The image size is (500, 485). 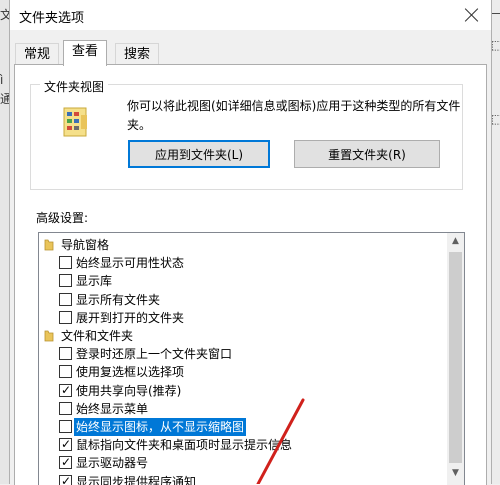 What do you see at coordinates (241, 409) in the screenshot?
I see `list-item: 始终显示菜单` at bounding box center [241, 409].